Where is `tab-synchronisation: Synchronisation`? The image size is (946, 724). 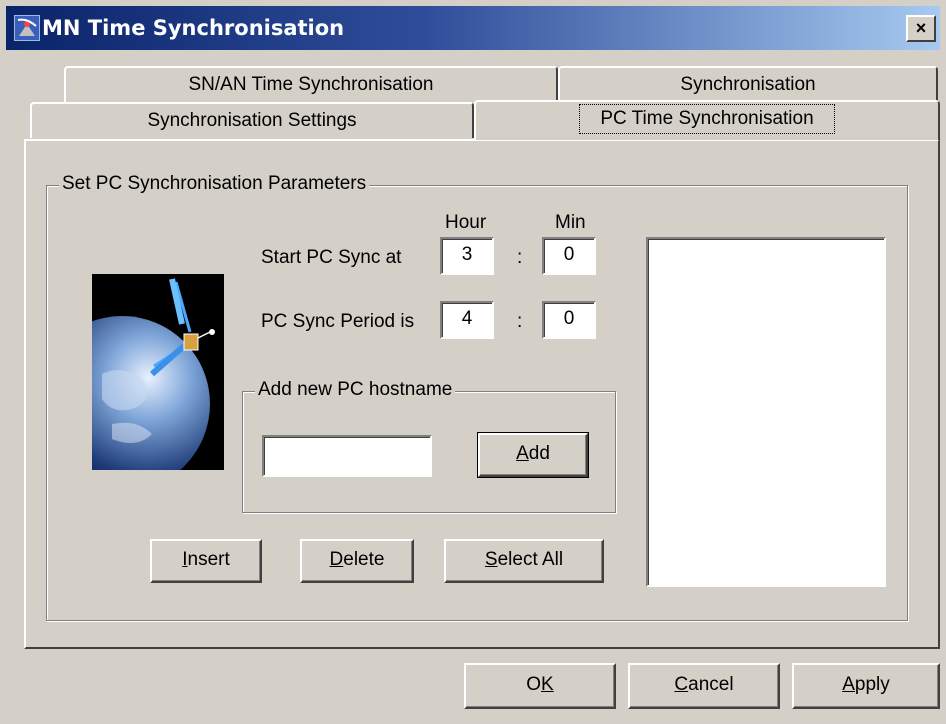 tab-synchronisation: Synchronisation is located at coordinates (748, 84).